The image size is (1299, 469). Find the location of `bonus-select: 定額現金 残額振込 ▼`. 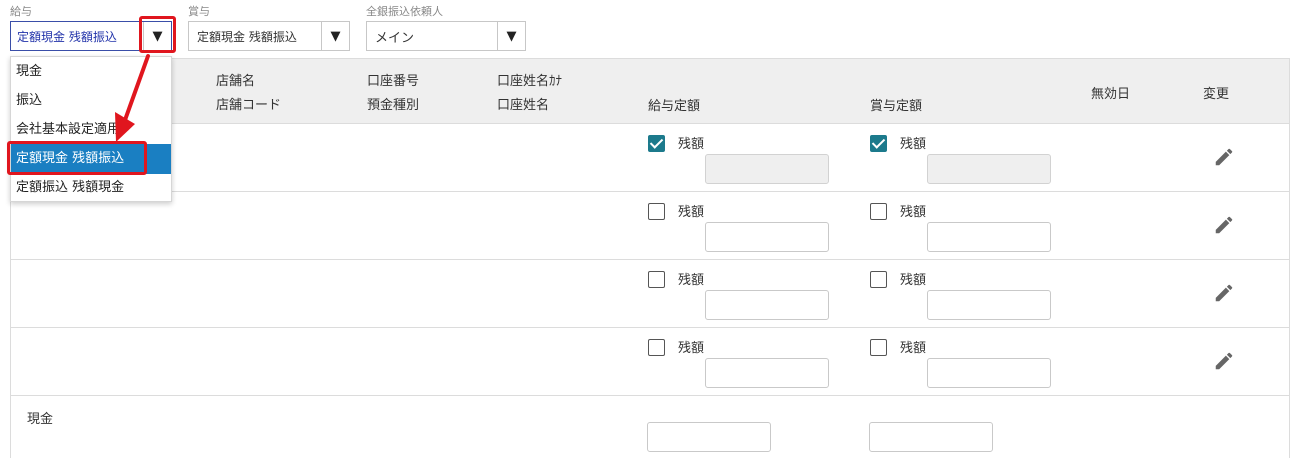

bonus-select: 定額現金 残額振込 ▼ is located at coordinates (269, 36).